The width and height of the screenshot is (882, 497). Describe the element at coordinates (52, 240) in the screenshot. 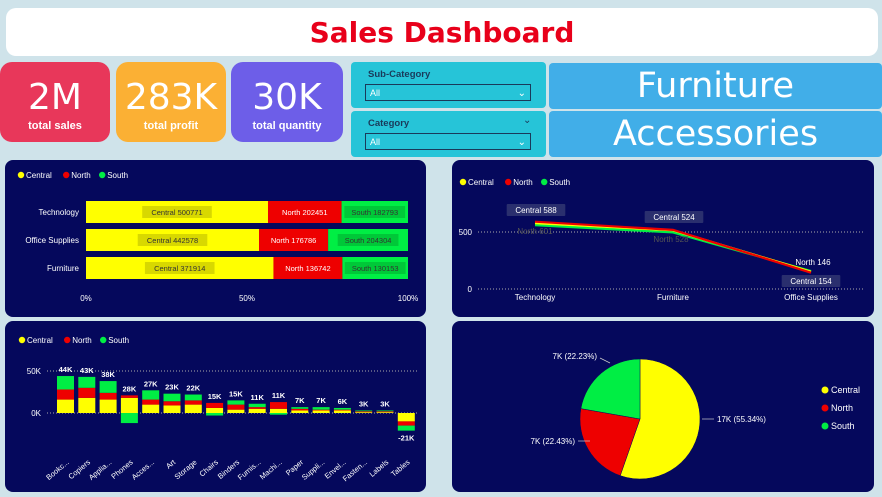

I see `category-label: Office Supplies` at that location.